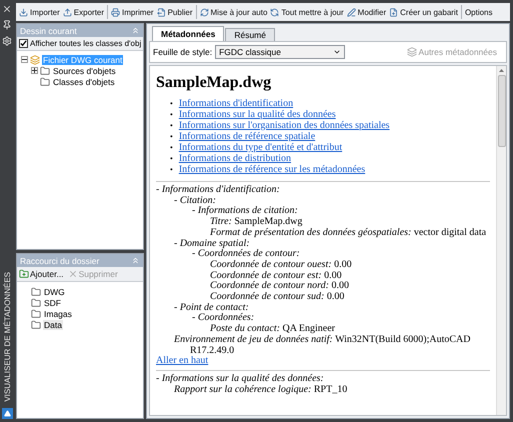 This screenshot has width=513, height=422. Describe the element at coordinates (281, 265) in the screenshot. I see `metadata-line: Coordonnée de contour ouest: 0.00` at that location.